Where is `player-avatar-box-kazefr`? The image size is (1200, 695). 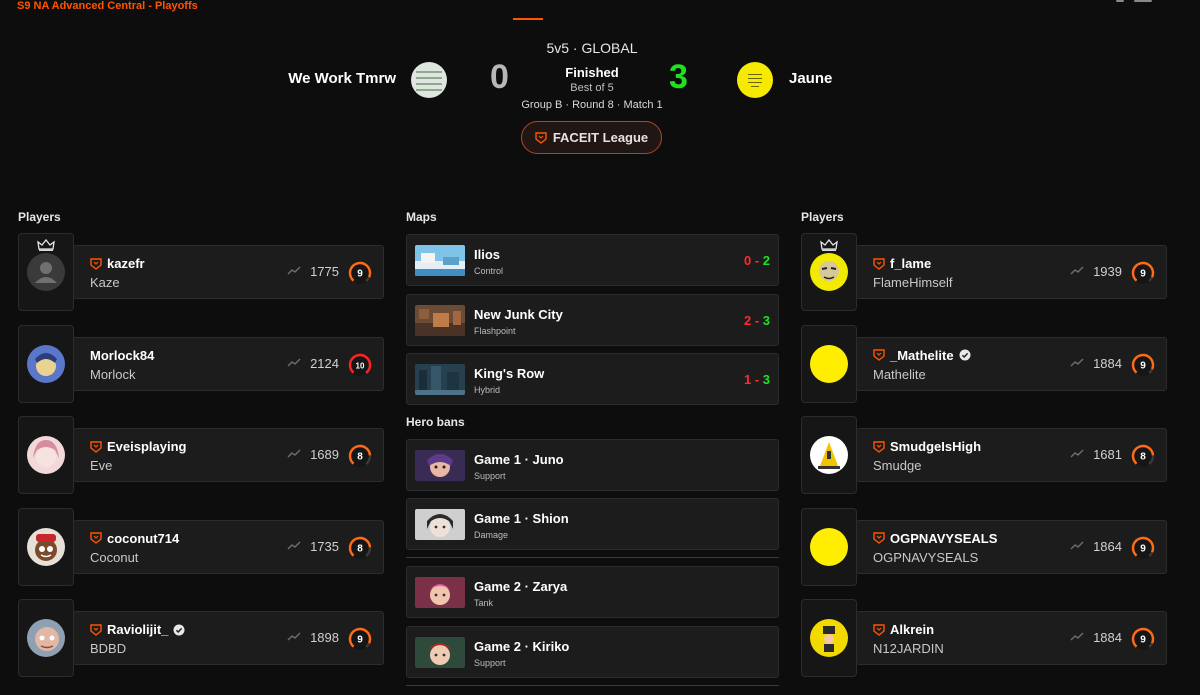 player-avatar-box-kazefr is located at coordinates (46, 272).